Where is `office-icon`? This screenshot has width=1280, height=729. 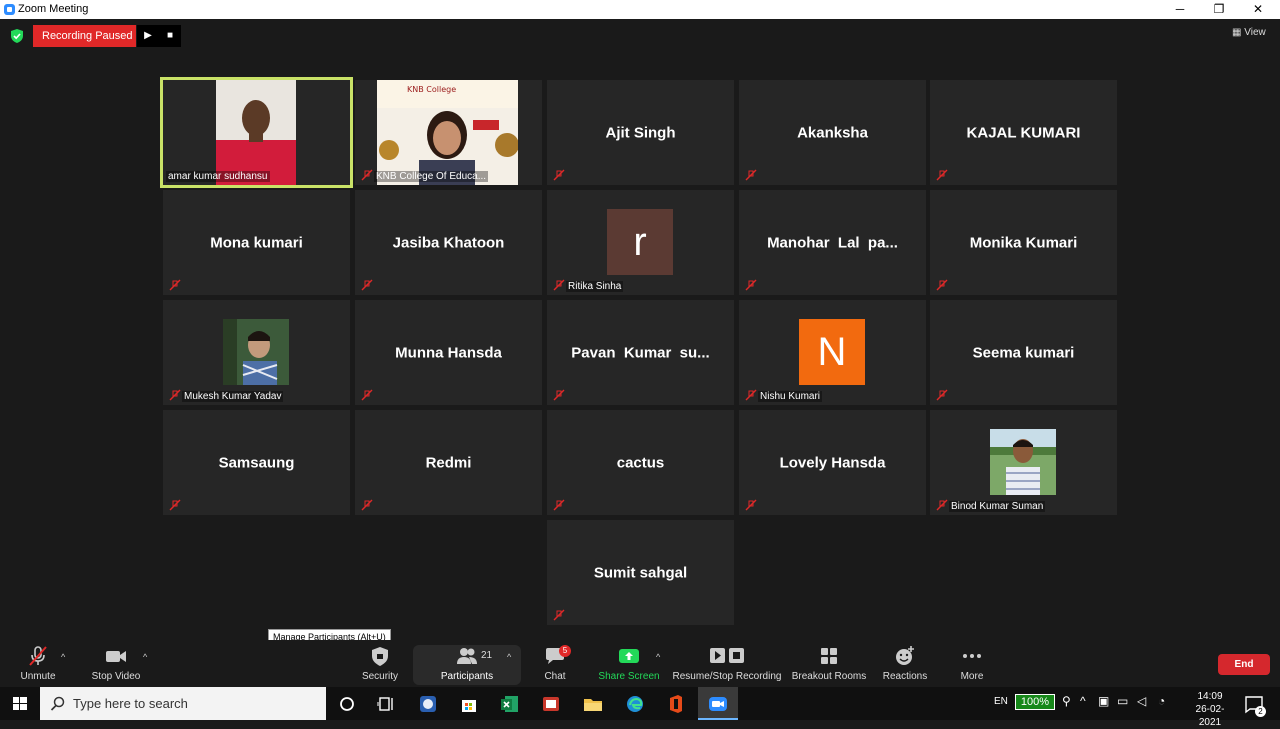 office-icon is located at coordinates (676, 704).